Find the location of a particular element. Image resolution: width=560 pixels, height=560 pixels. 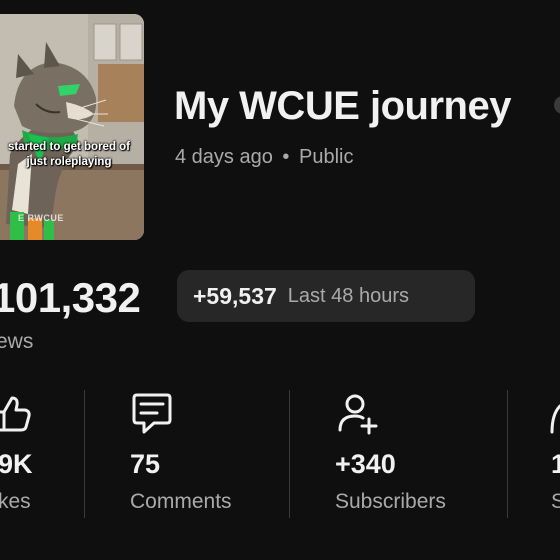

thumbs-up-icon is located at coordinates (18, 414).